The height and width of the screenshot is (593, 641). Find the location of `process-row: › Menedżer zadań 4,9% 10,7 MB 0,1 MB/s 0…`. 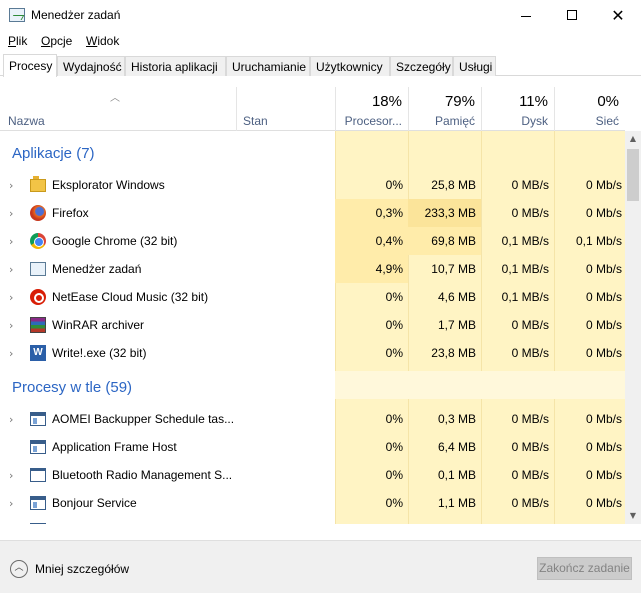

process-row: › Menedżer zadań 4,9% 10,7 MB 0,1 MB/s 0… is located at coordinates (312, 269).